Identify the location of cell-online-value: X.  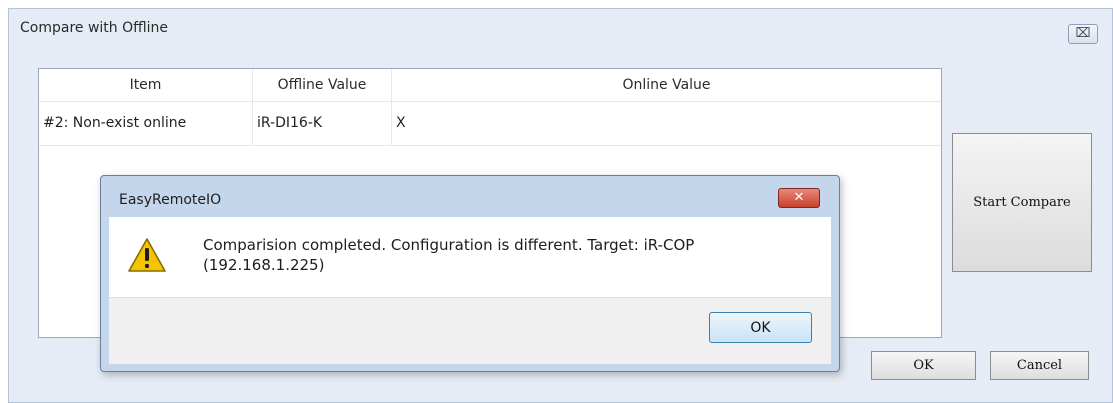
(401, 123).